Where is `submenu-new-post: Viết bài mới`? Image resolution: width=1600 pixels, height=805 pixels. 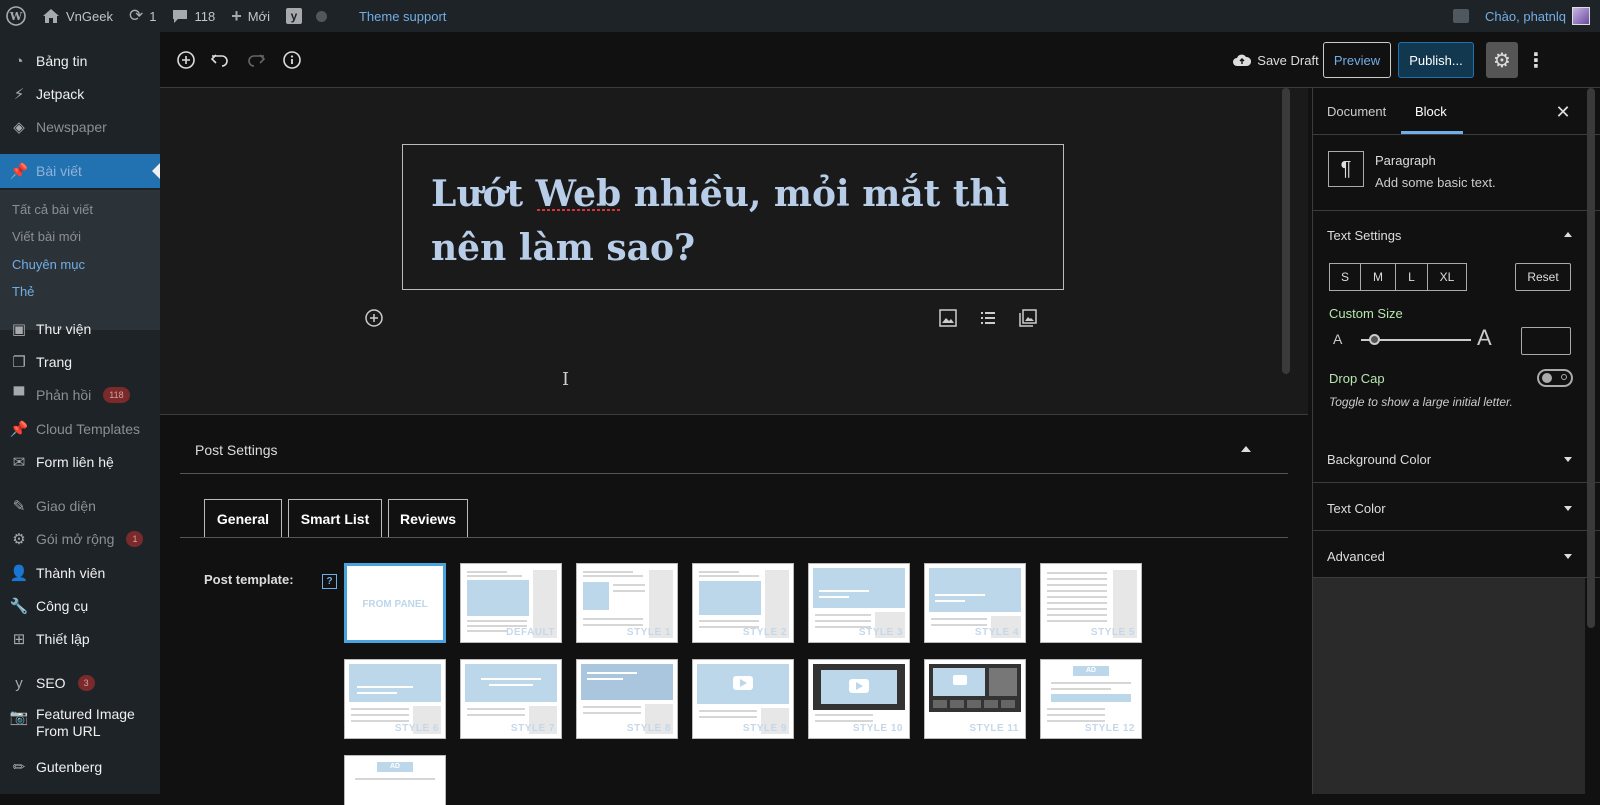 submenu-new-post: Viết bài mới is located at coordinates (46, 236).